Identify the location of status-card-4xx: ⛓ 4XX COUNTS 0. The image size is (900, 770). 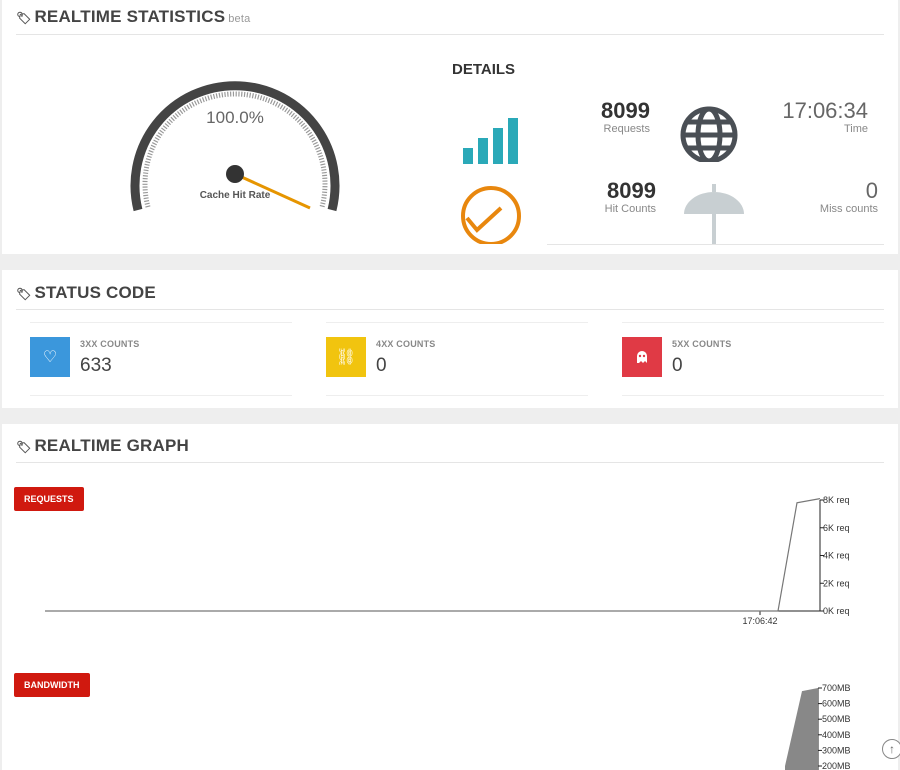
(457, 359).